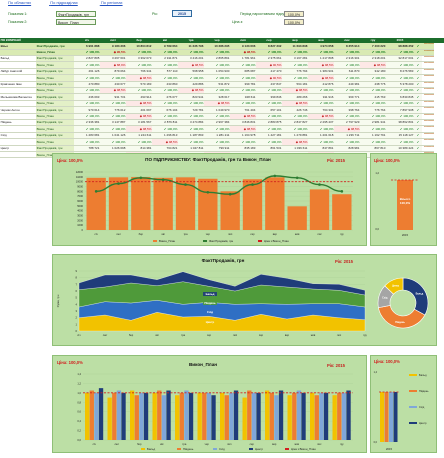  Describe the element at coordinates (80, 187) in the screenshot. I see `y-tick-label: 9000` at that location.